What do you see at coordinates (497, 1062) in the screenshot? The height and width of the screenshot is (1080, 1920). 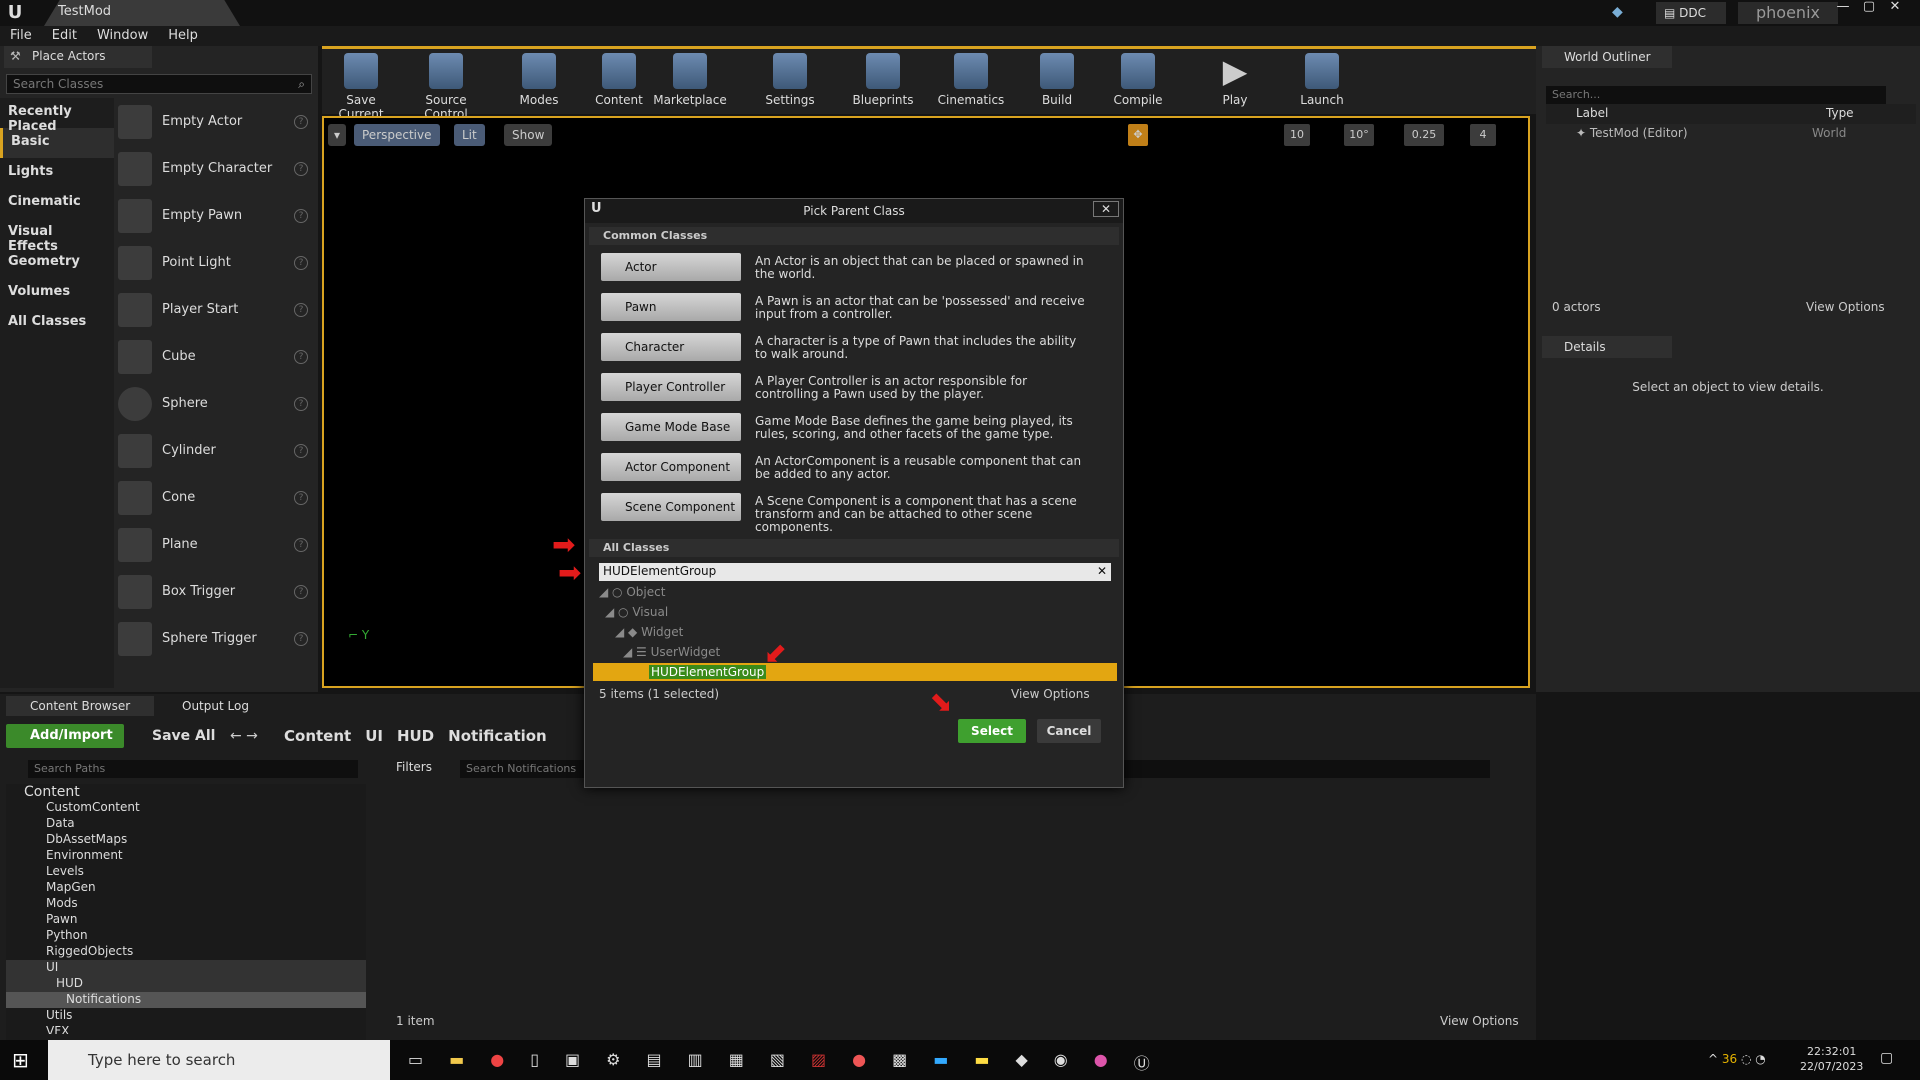 I see `chrome-icon: ●` at bounding box center [497, 1062].